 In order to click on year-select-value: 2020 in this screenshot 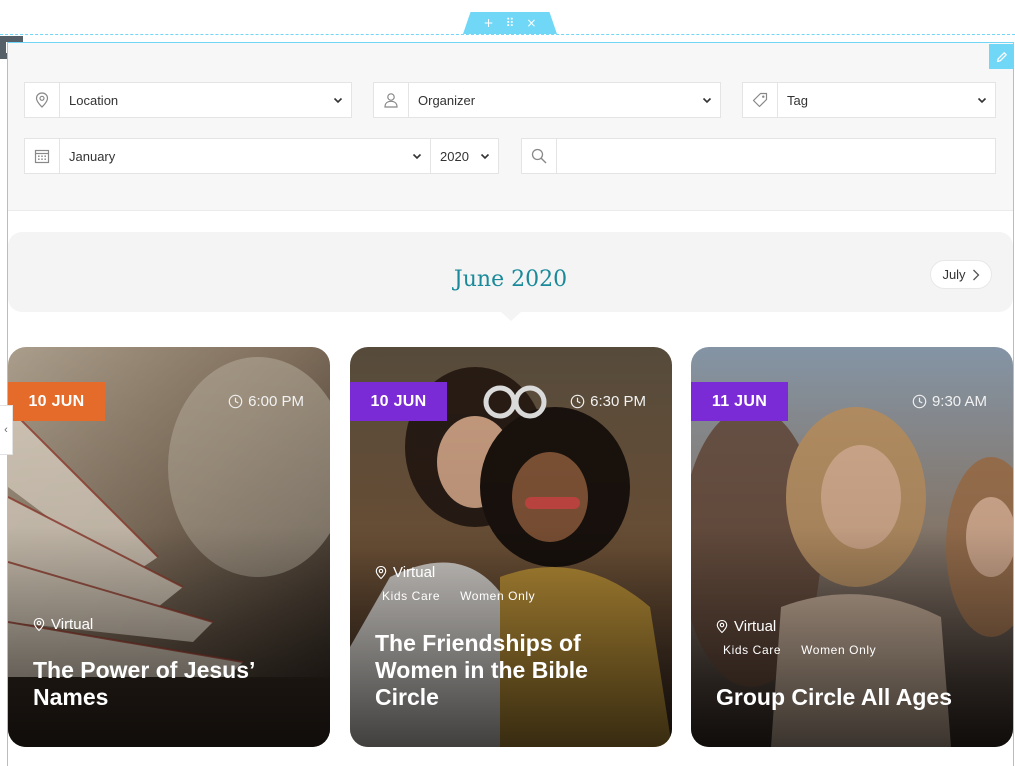, I will do `click(454, 156)`.